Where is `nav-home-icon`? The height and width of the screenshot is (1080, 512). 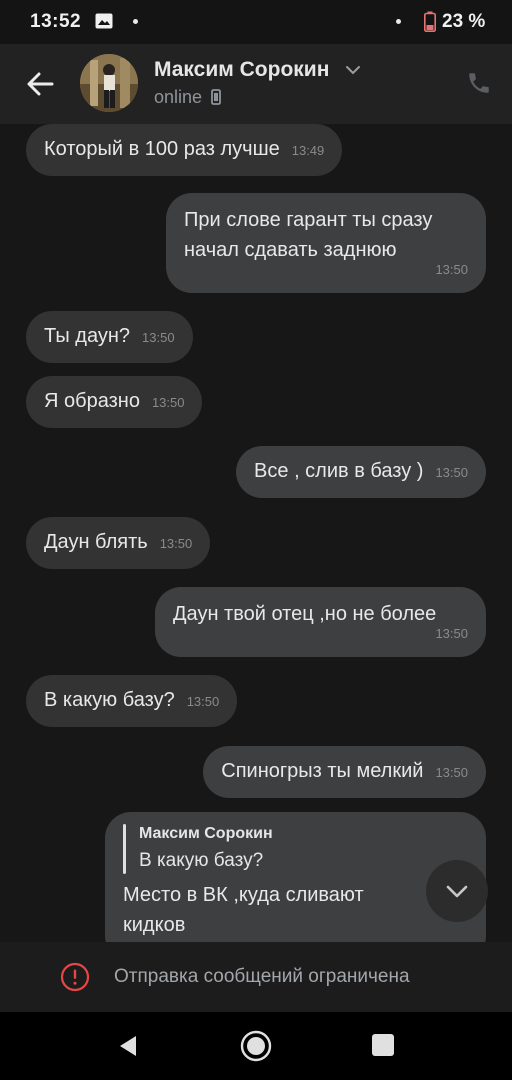 nav-home-icon is located at coordinates (256, 1046).